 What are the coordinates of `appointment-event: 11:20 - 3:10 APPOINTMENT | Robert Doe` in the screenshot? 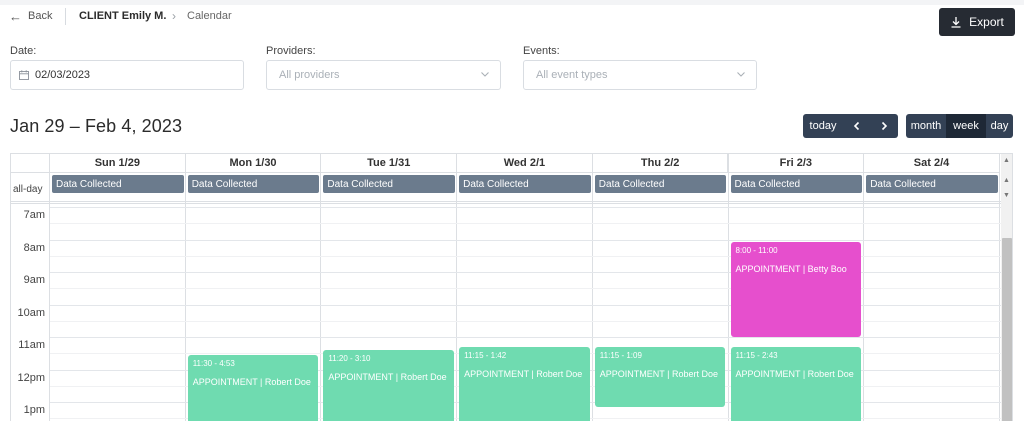 It's located at (389, 385).